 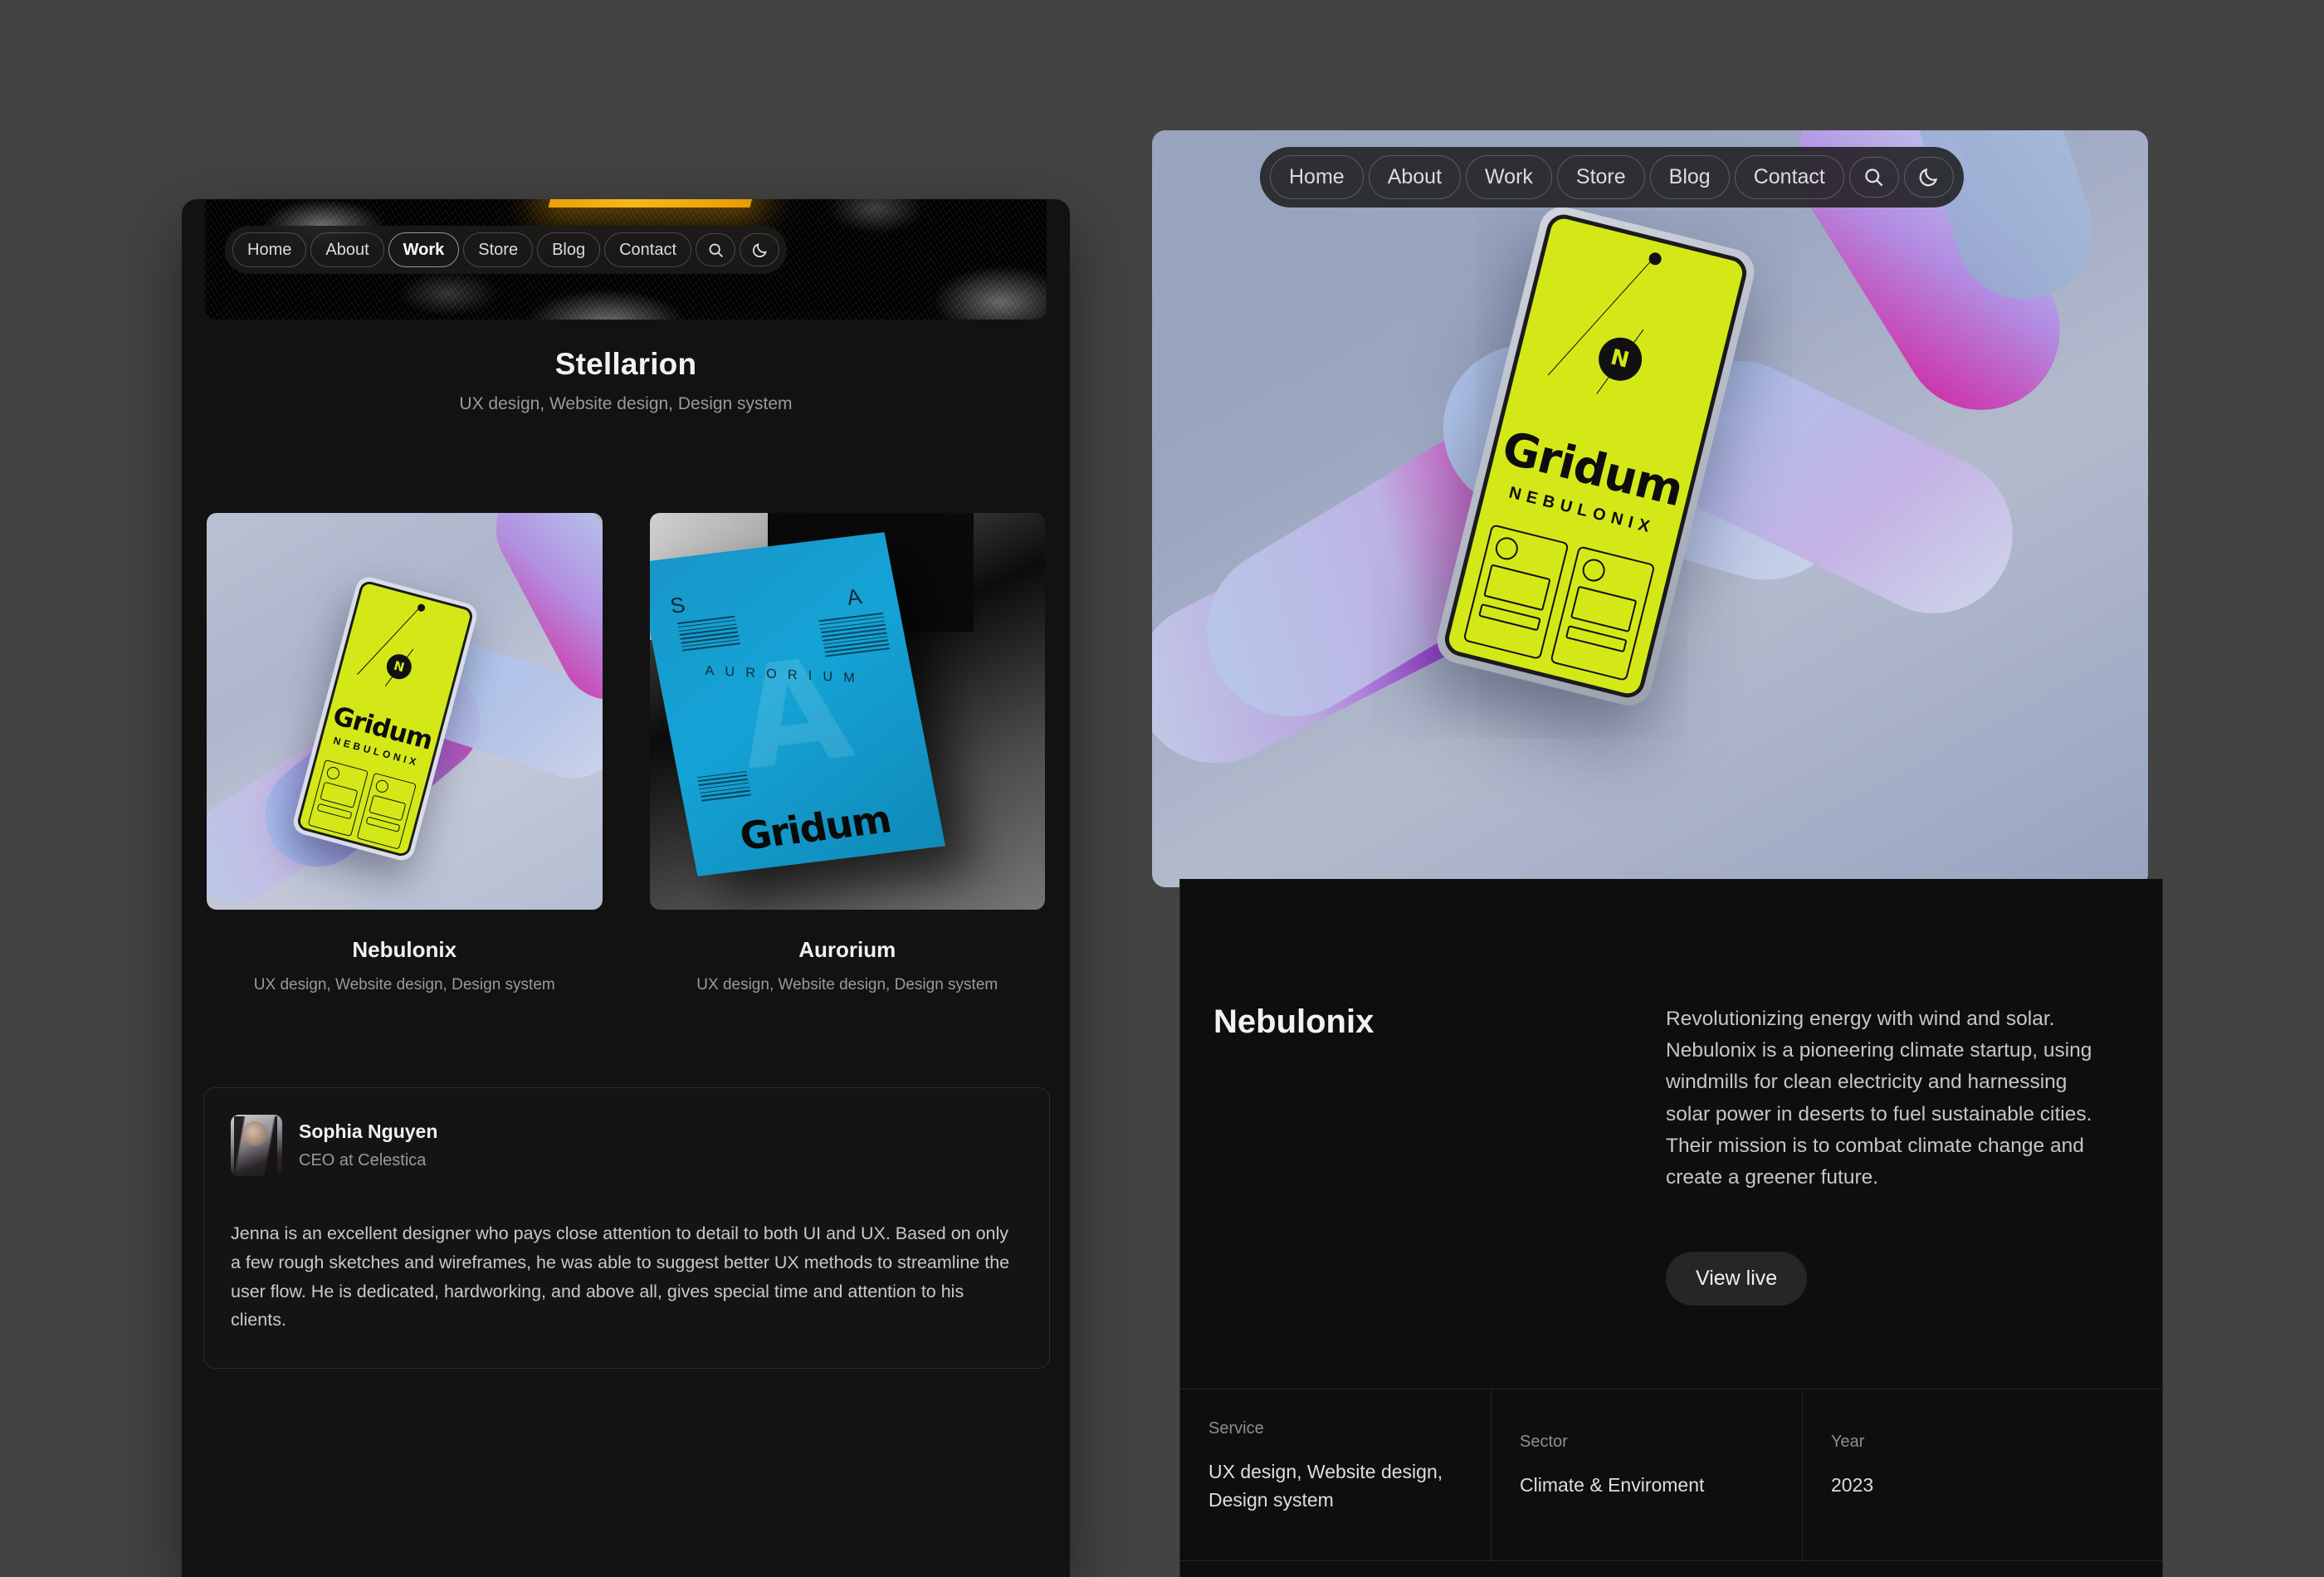 I want to click on avatar, so click(x=256, y=1145).